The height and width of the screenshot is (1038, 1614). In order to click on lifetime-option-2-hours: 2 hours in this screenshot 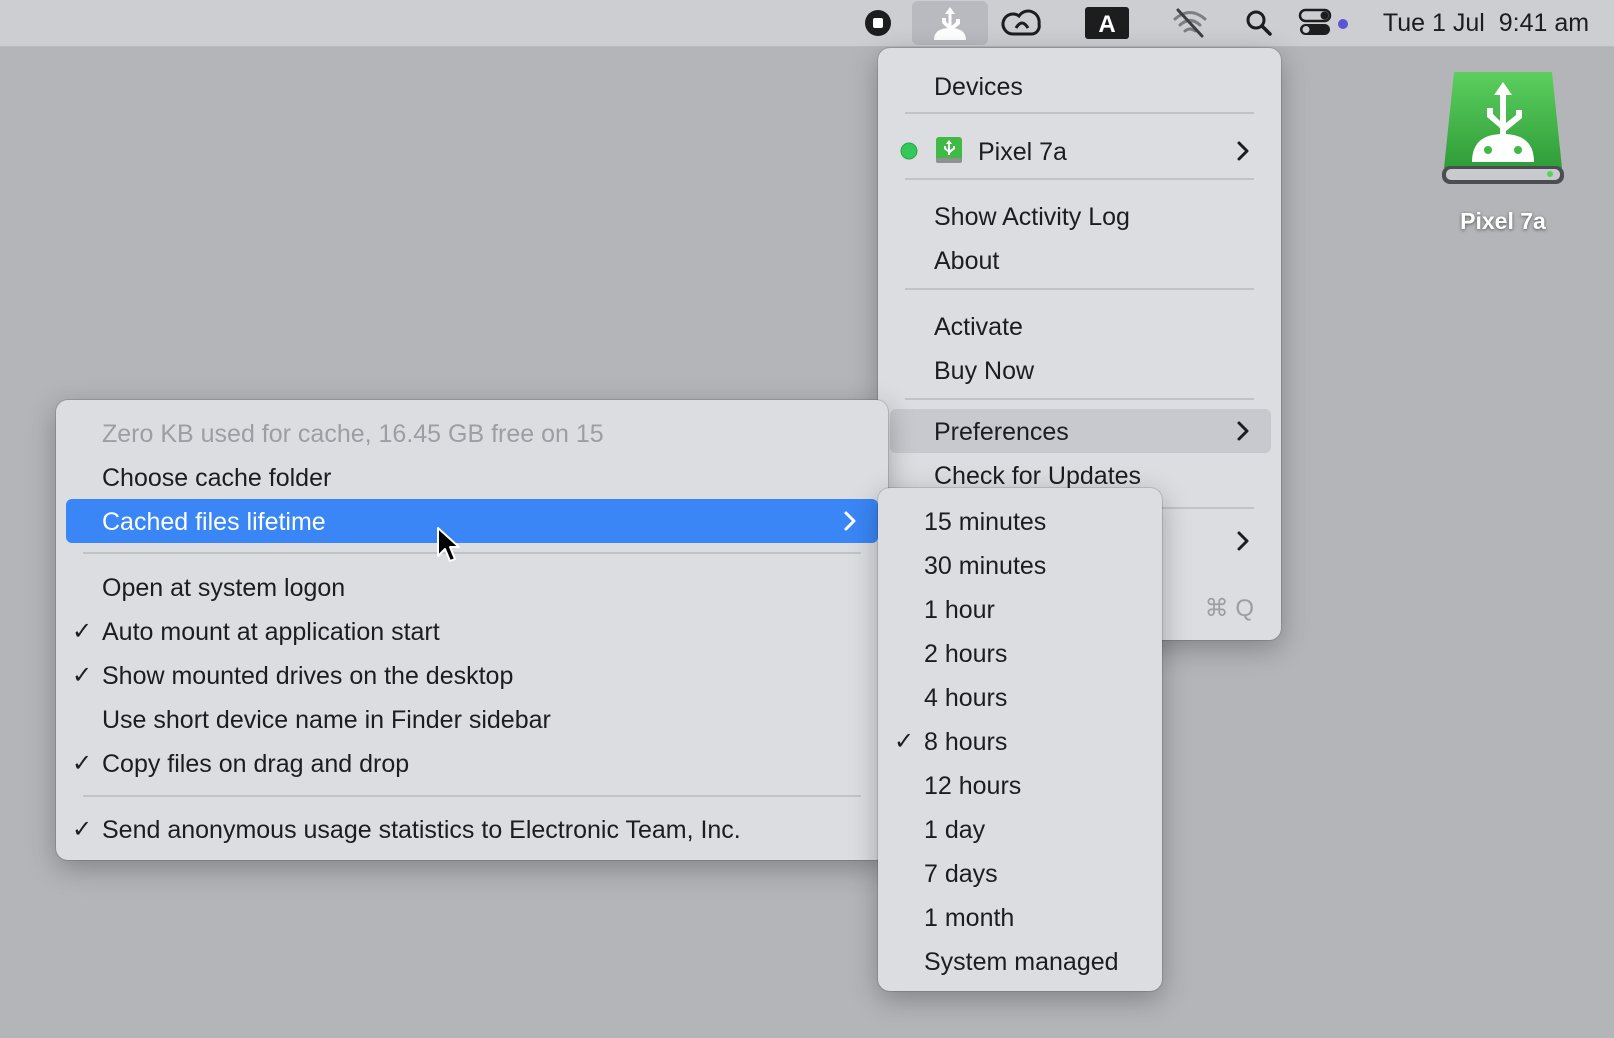, I will do `click(1020, 653)`.